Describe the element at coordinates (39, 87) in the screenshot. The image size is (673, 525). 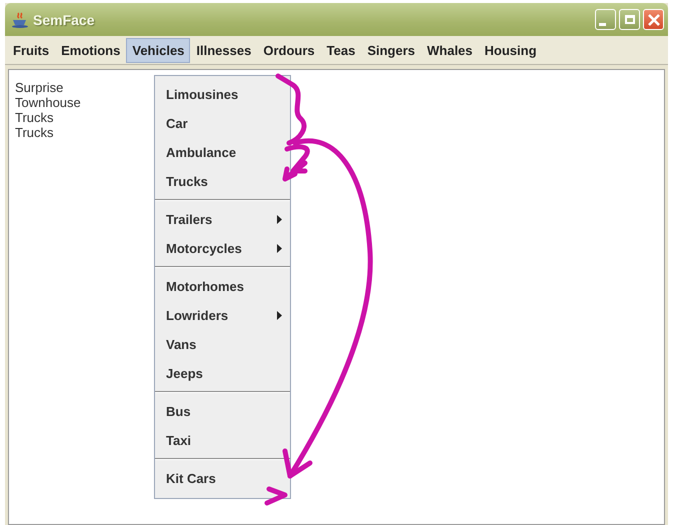
I see `list-text: Surprise` at that location.